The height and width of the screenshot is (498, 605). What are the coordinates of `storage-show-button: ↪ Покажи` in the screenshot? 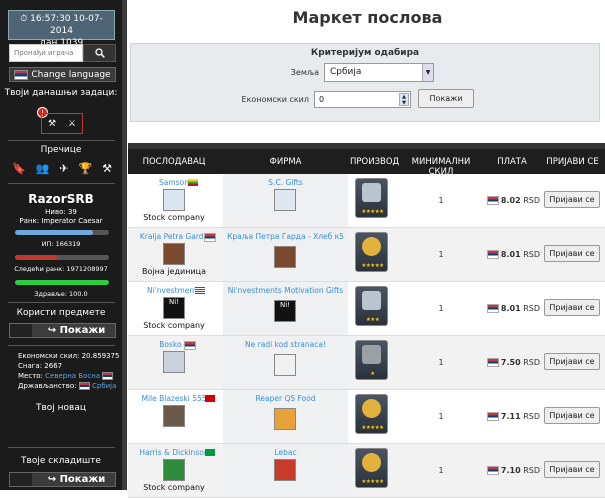 It's located at (62, 479).